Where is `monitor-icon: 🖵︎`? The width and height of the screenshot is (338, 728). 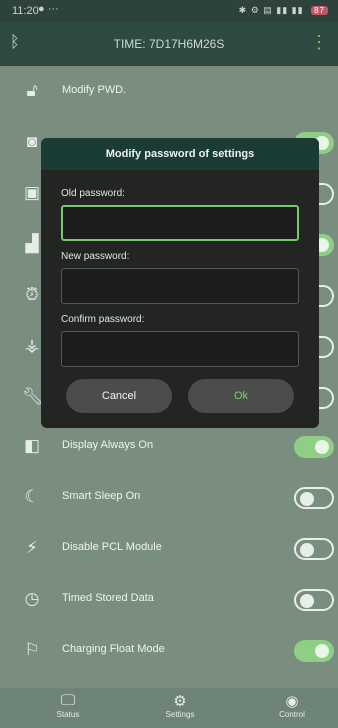 monitor-icon: 🖵︎ is located at coordinates (68, 700).